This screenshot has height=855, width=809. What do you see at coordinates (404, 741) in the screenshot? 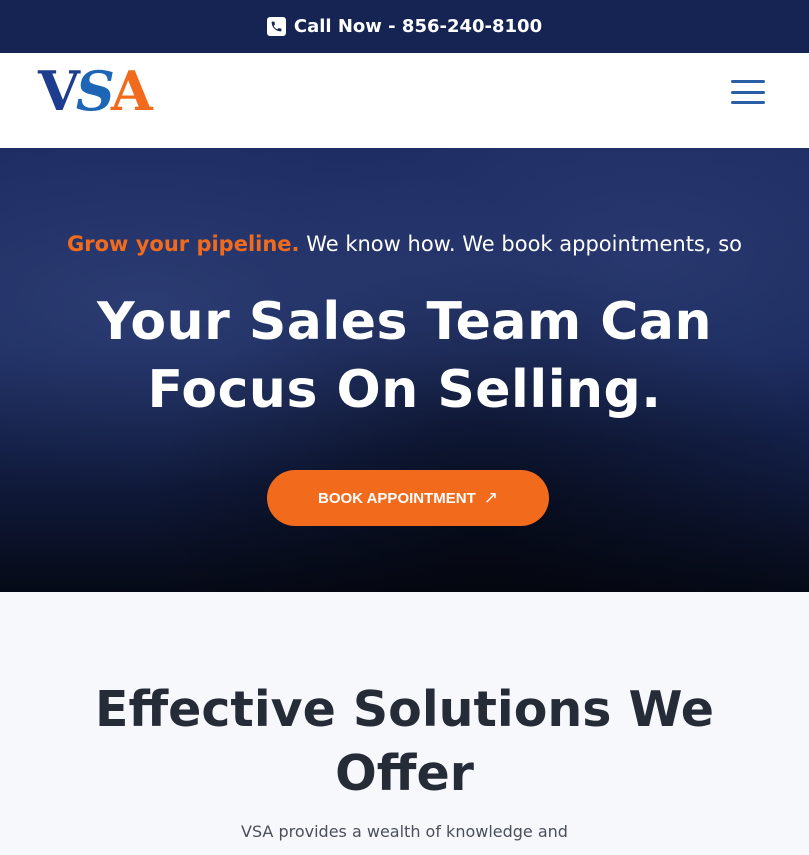
I see `solutions-title: Effective Solutions We Offer` at bounding box center [404, 741].